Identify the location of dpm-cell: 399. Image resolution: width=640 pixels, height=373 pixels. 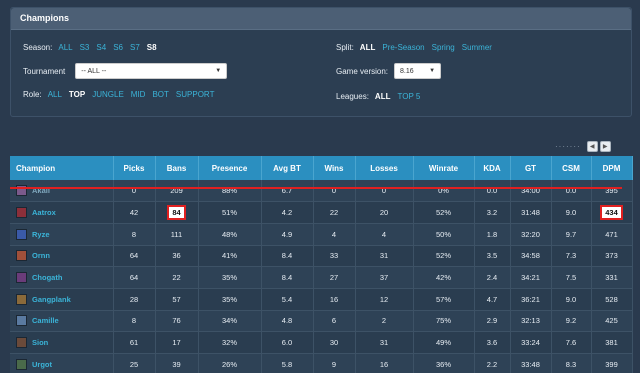
(612, 363).